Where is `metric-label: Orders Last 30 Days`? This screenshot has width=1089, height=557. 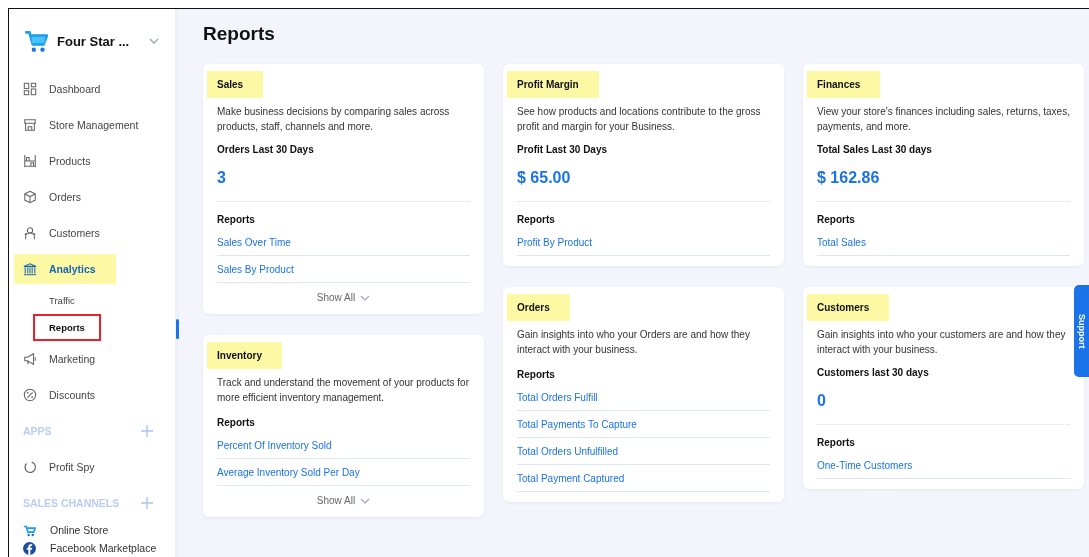 metric-label: Orders Last 30 Days is located at coordinates (266, 149).